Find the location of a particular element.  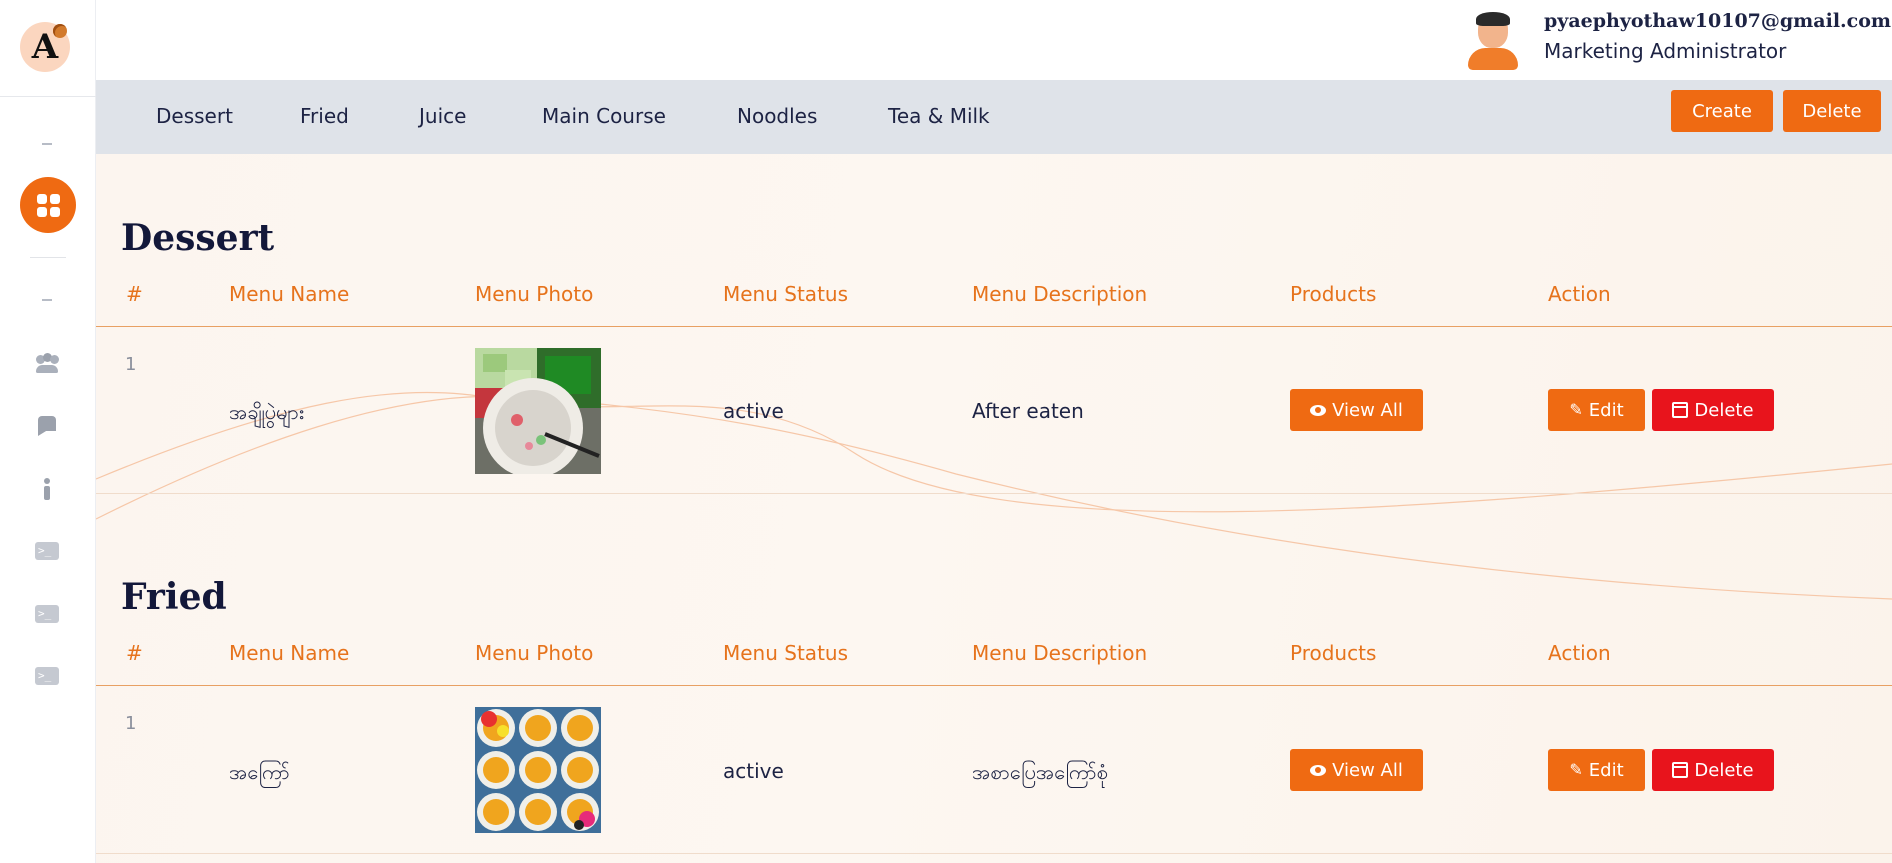

create-button: Create is located at coordinates (1722, 111).